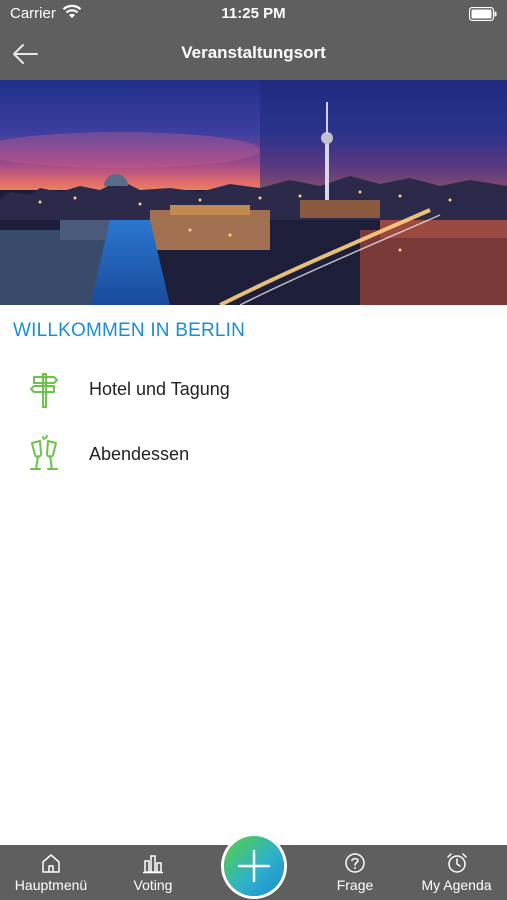  What do you see at coordinates (44, 390) in the screenshot?
I see `signpost-icon` at bounding box center [44, 390].